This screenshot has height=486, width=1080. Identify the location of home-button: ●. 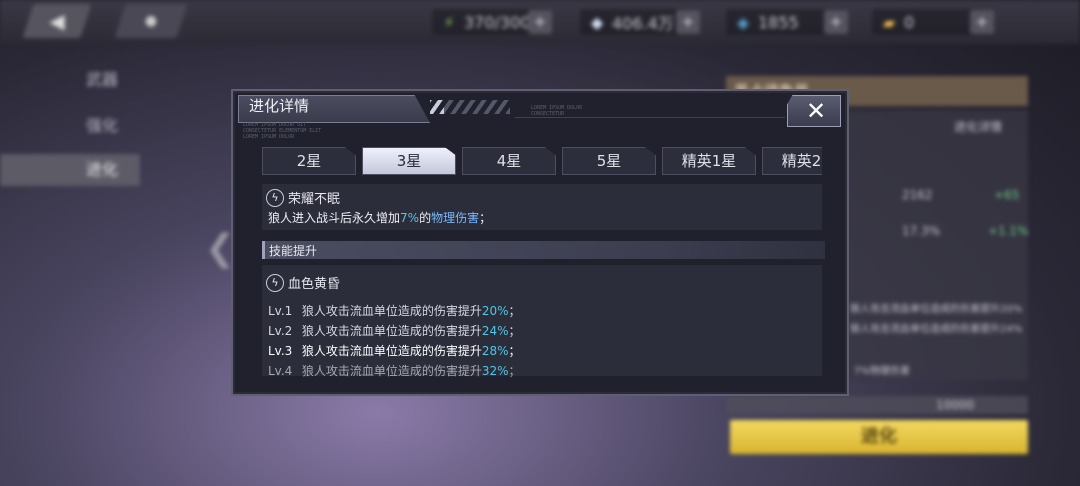
(151, 21).